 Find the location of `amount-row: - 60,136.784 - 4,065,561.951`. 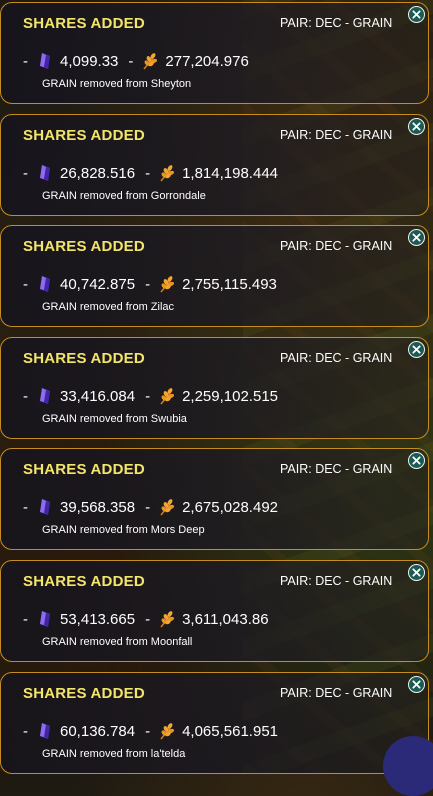

amount-row: - 60,136.784 - 4,065,561.951 is located at coordinates (150, 731).